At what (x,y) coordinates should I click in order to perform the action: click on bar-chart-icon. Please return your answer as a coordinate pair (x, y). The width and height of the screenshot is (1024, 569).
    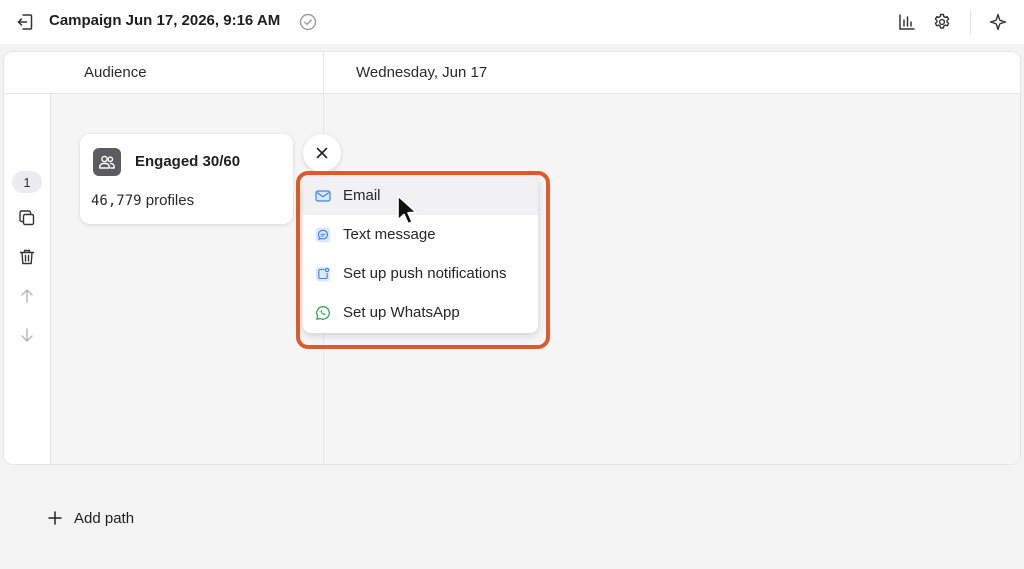
    Looking at the image, I should click on (907, 22).